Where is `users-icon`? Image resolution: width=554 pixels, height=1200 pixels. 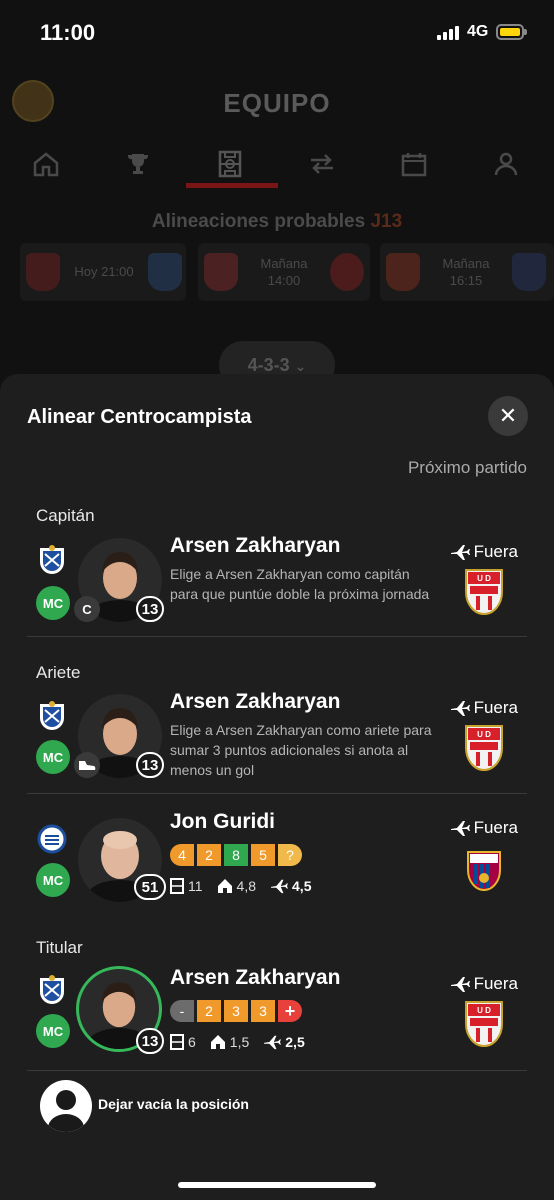
users-icon is located at coordinates (506, 164).